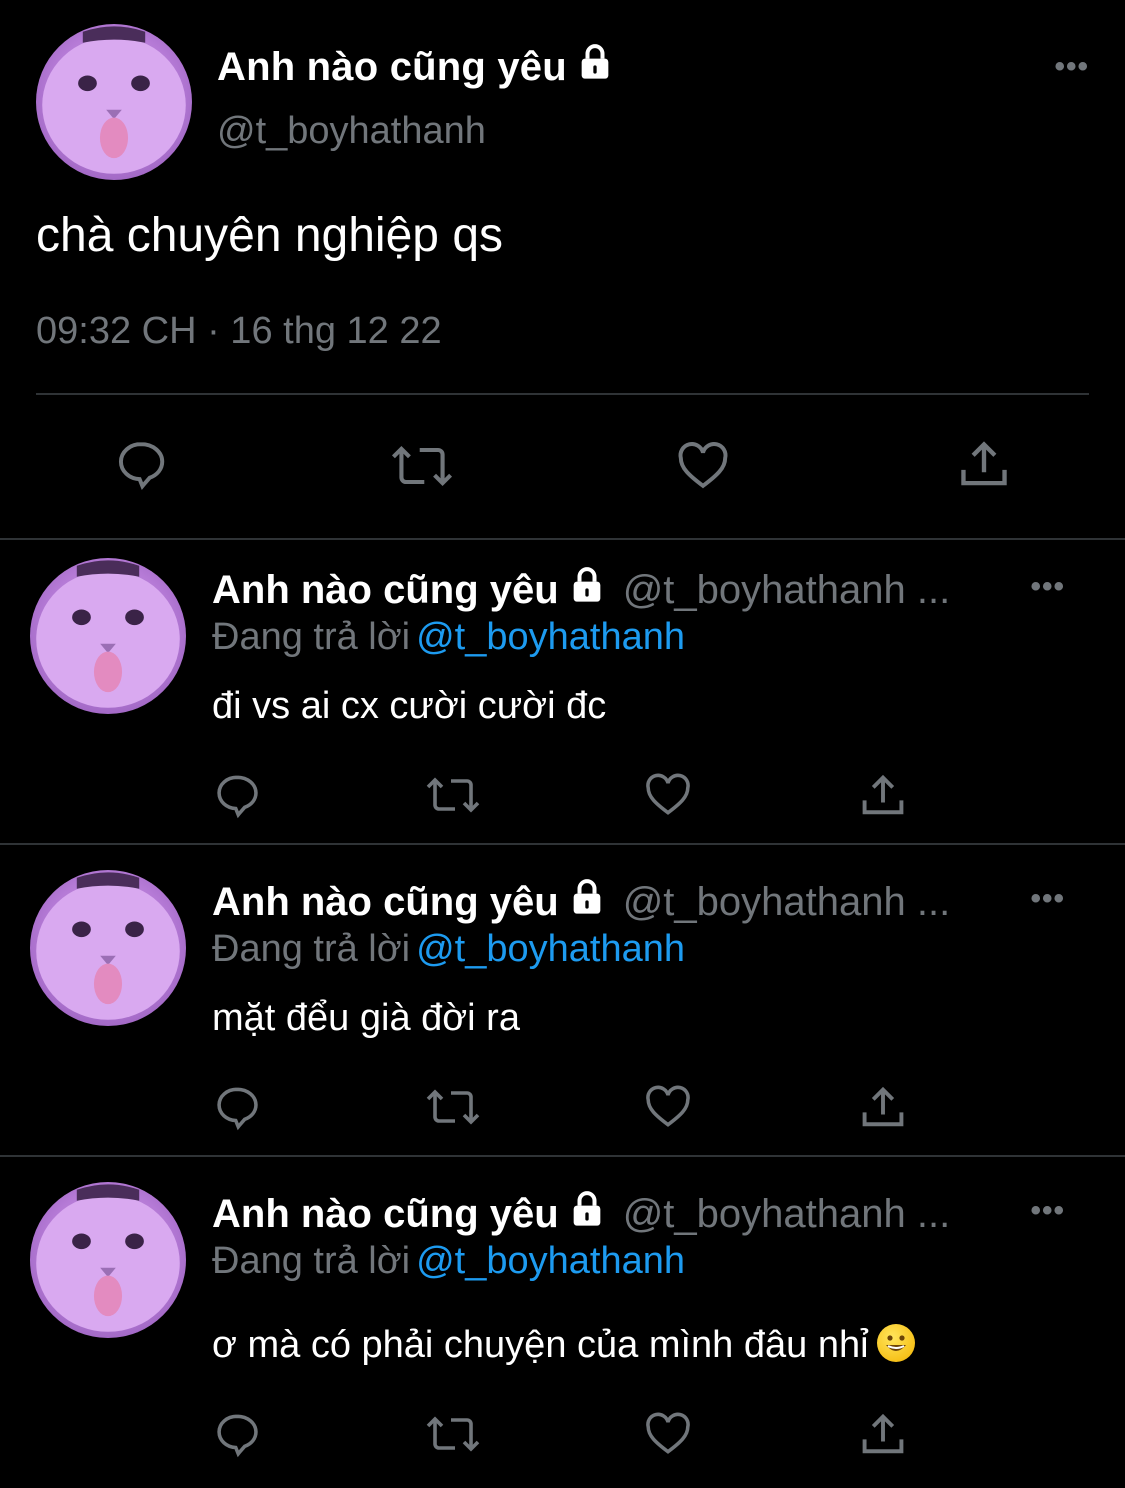  I want to click on tweet-timestamp: 09:32 CH · 16 thg 12 22, so click(239, 331).